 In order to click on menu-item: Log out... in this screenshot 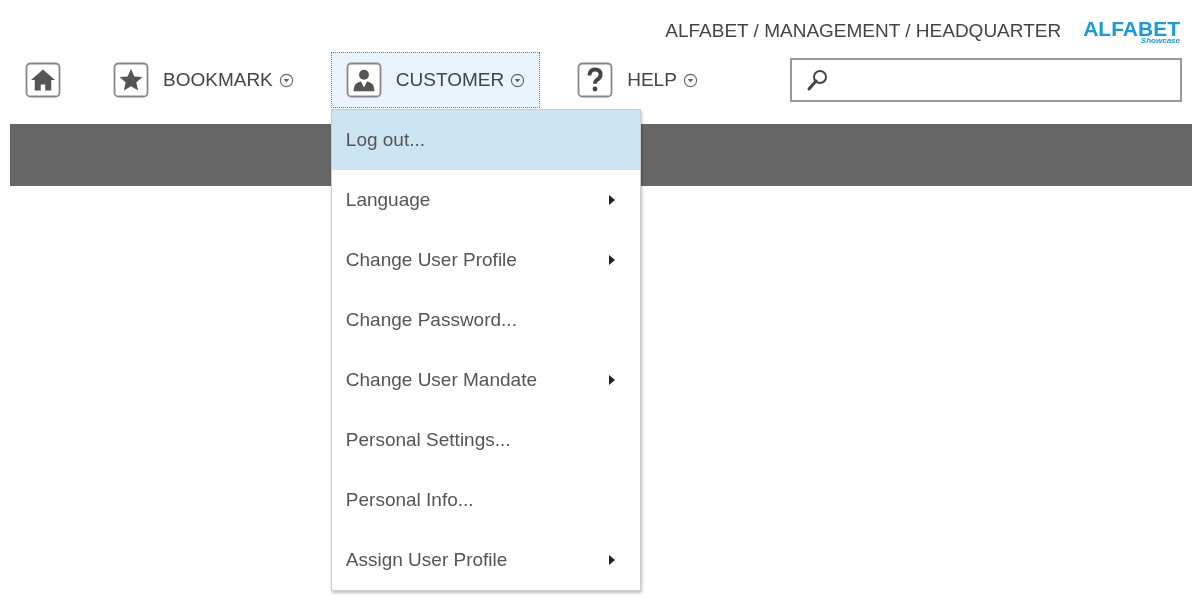, I will do `click(485, 140)`.